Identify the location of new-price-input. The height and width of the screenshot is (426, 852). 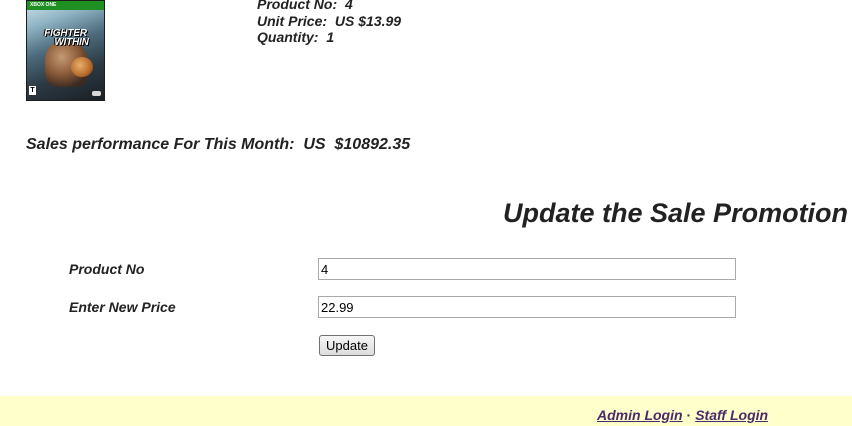
(527, 307).